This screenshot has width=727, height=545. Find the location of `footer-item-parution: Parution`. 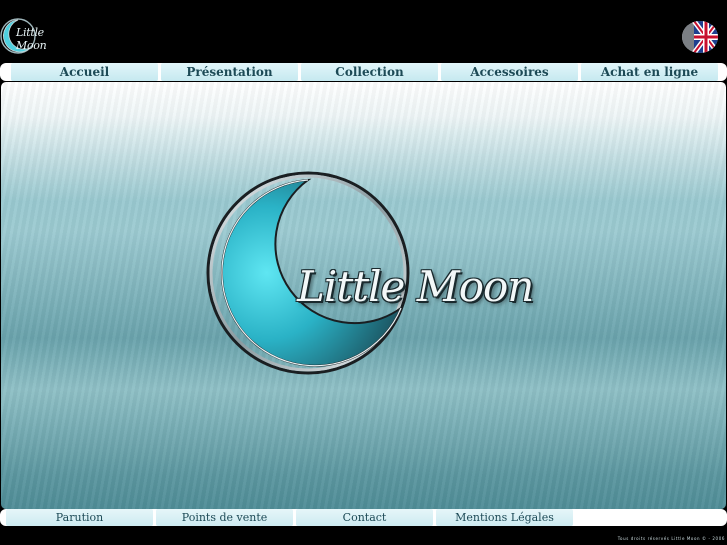

footer-item-parution: Parution is located at coordinates (79, 517).